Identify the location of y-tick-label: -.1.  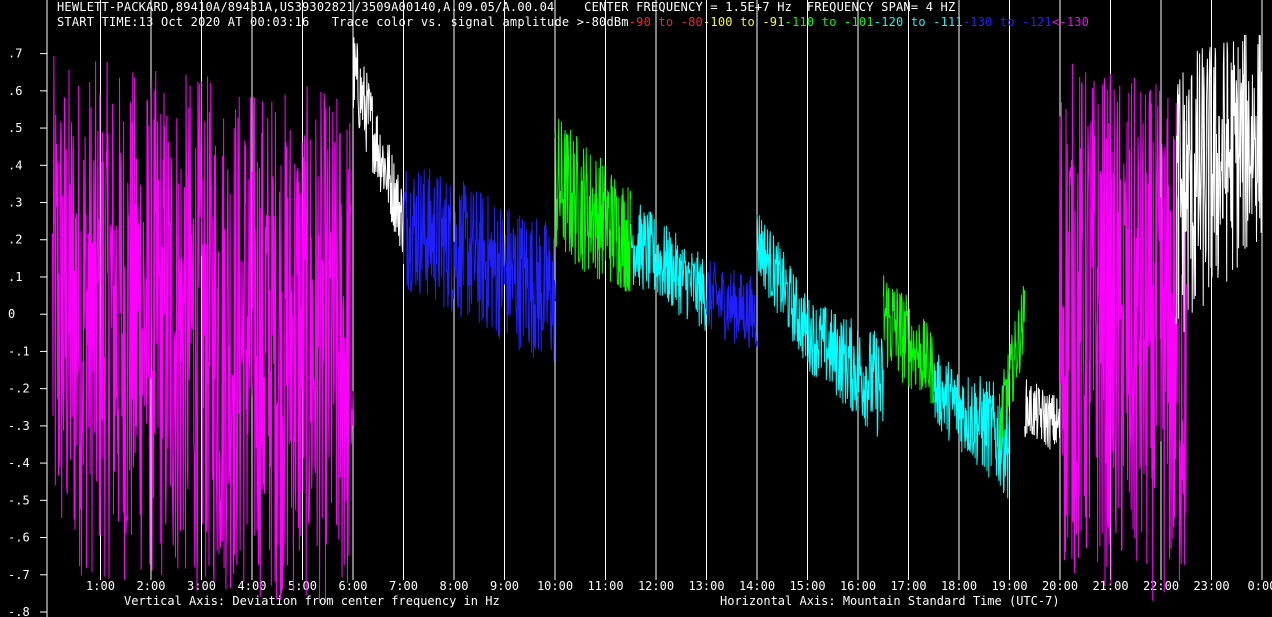
(19, 351).